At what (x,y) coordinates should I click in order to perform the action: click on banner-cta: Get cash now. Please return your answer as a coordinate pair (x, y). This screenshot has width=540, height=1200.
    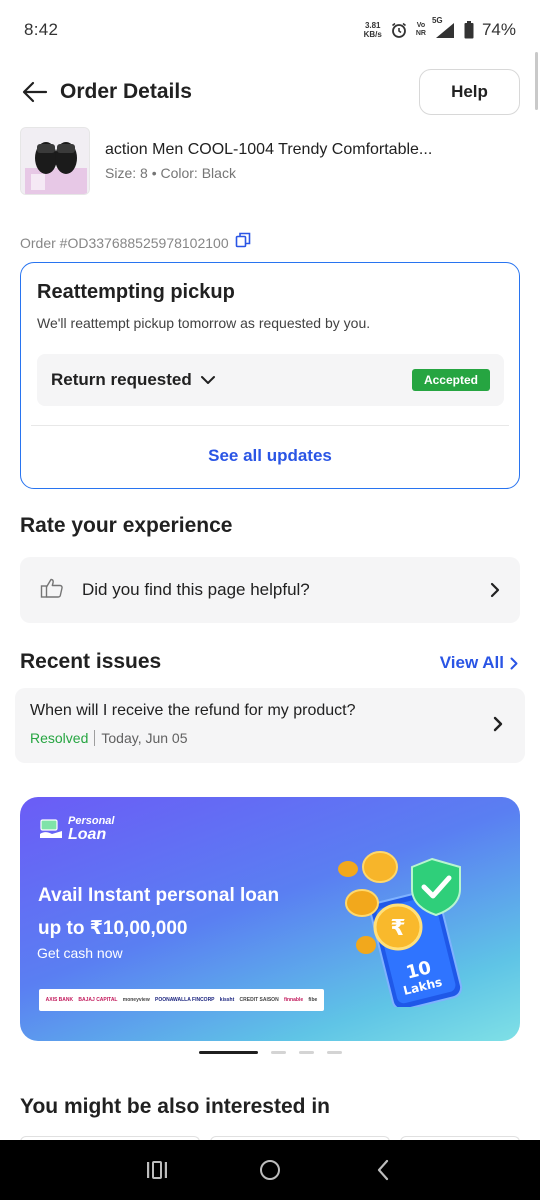
    Looking at the image, I should click on (80, 953).